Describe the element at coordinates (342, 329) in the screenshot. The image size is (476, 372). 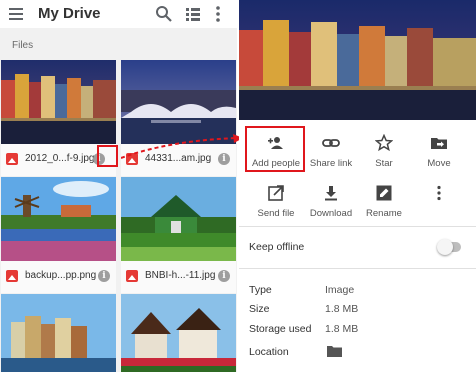
I see `property-value-storage-used: 1.8 MB` at that location.